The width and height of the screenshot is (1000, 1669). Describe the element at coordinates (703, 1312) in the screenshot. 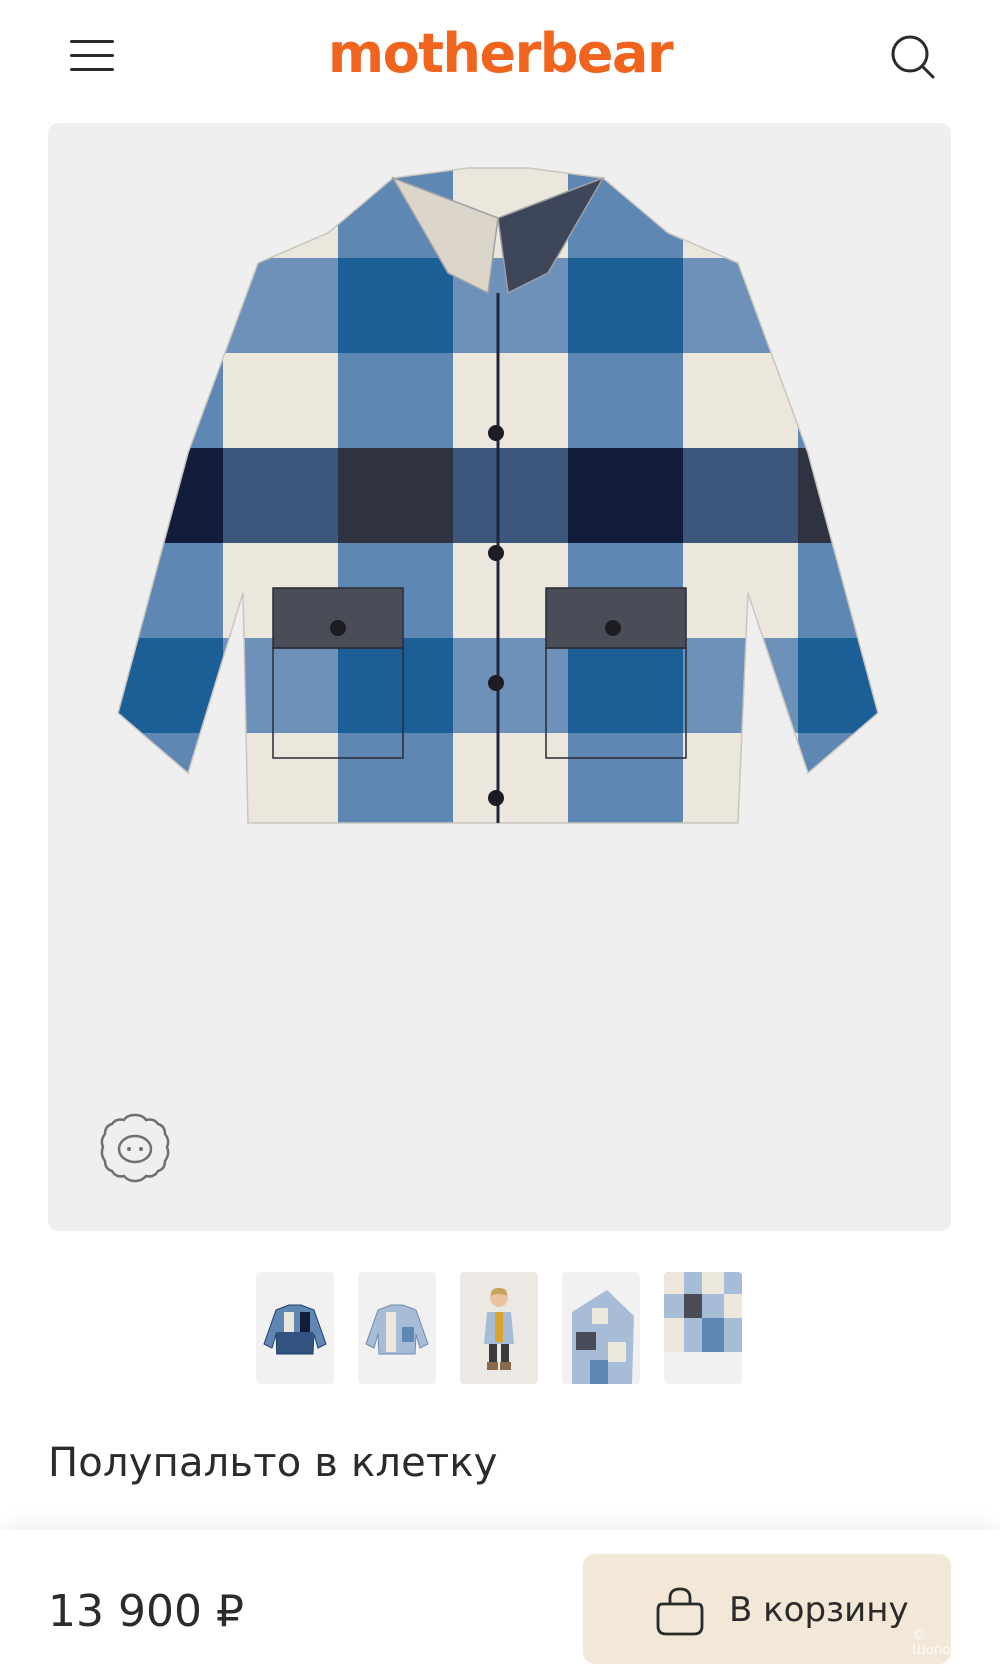

I see `thumbnail-fabric-closeup-image` at that location.